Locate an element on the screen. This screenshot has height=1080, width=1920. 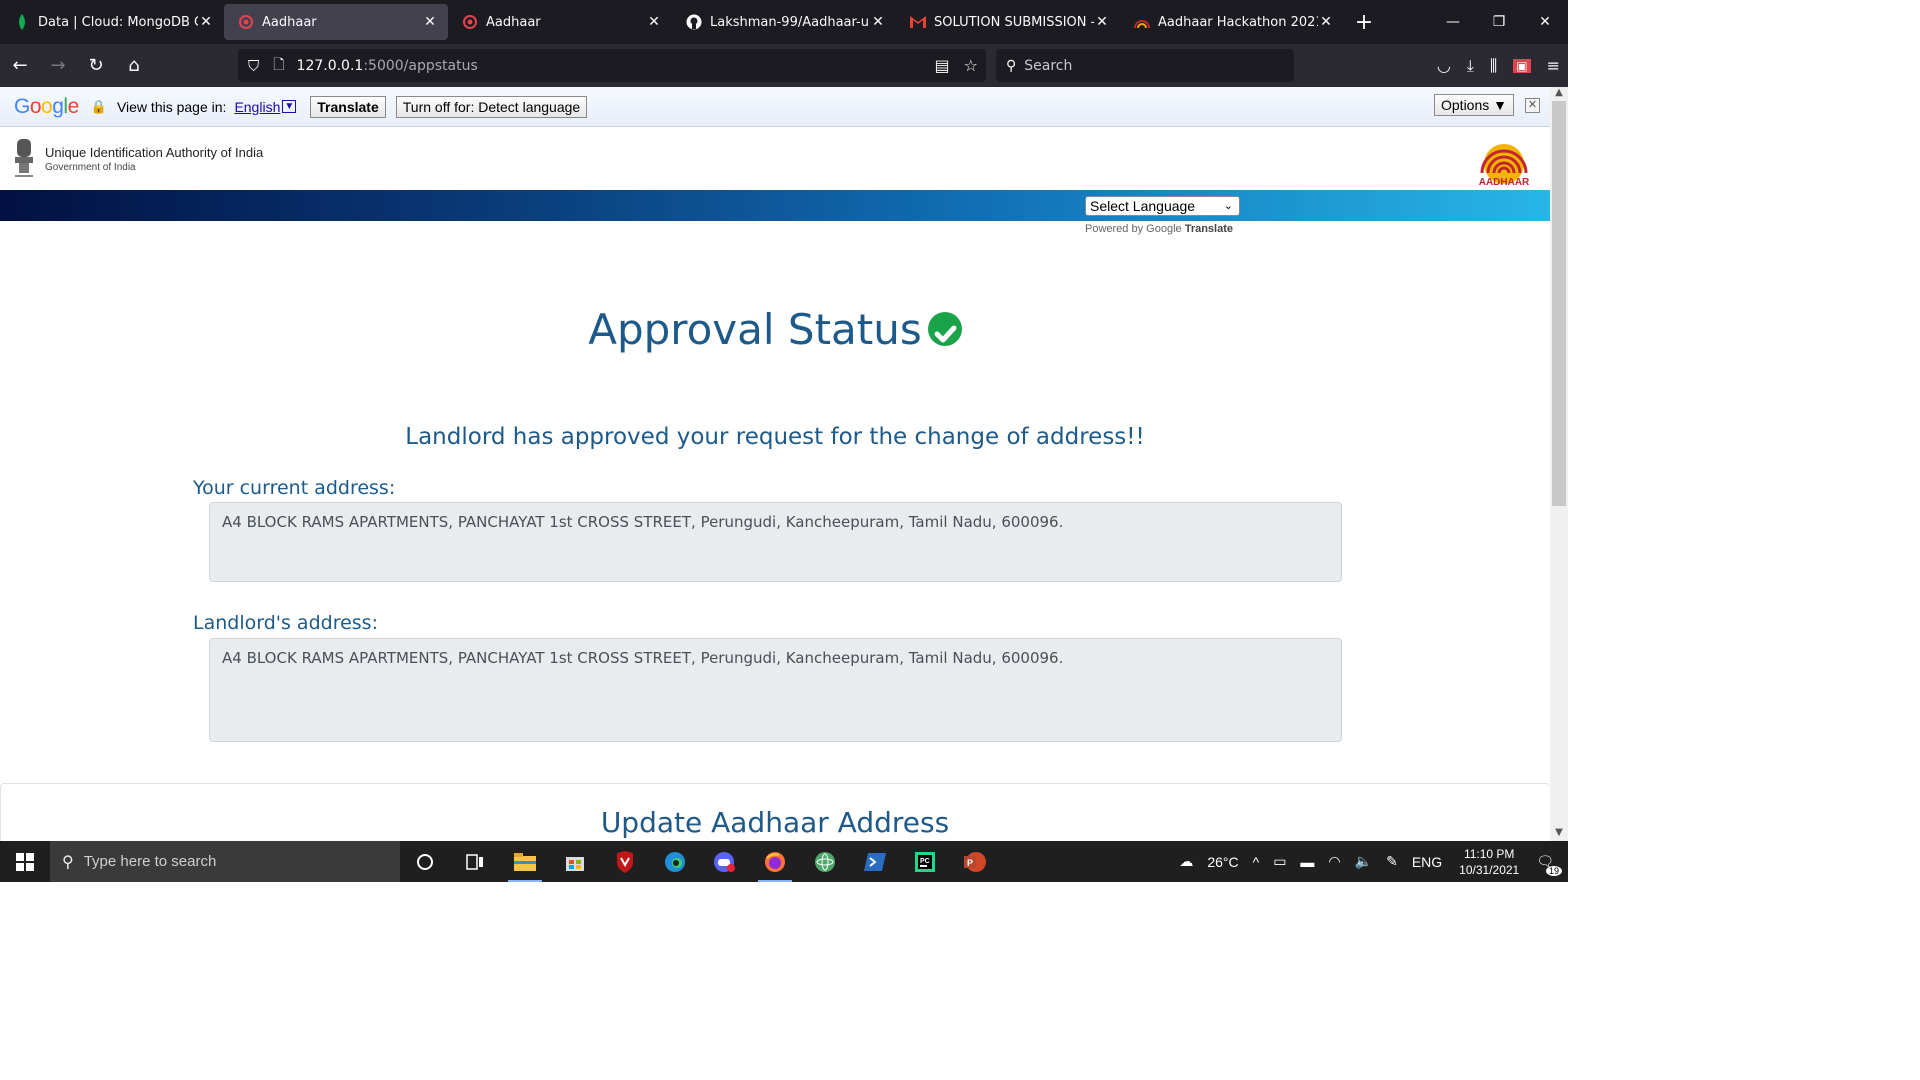
cortana-icon is located at coordinates (425, 861).